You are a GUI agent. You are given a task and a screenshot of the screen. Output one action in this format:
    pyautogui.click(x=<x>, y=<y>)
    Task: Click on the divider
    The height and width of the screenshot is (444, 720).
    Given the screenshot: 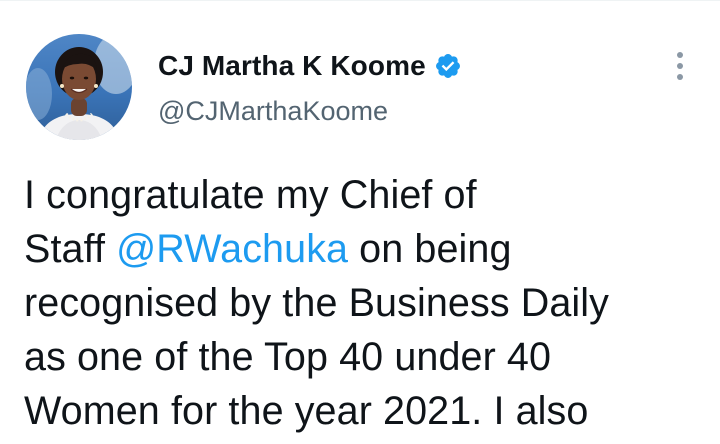 What is the action you would take?
    pyautogui.click(x=360, y=0)
    